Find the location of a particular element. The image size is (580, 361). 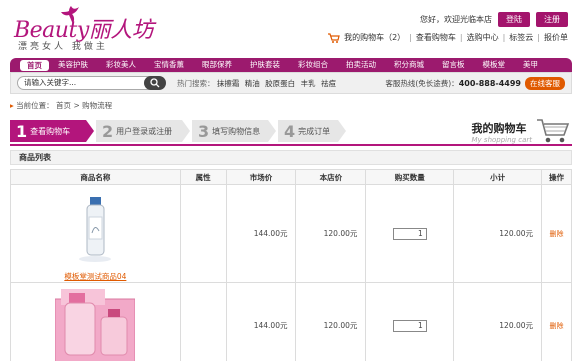

nav-item-fragrance: 宝情香薰 is located at coordinates (169, 65).